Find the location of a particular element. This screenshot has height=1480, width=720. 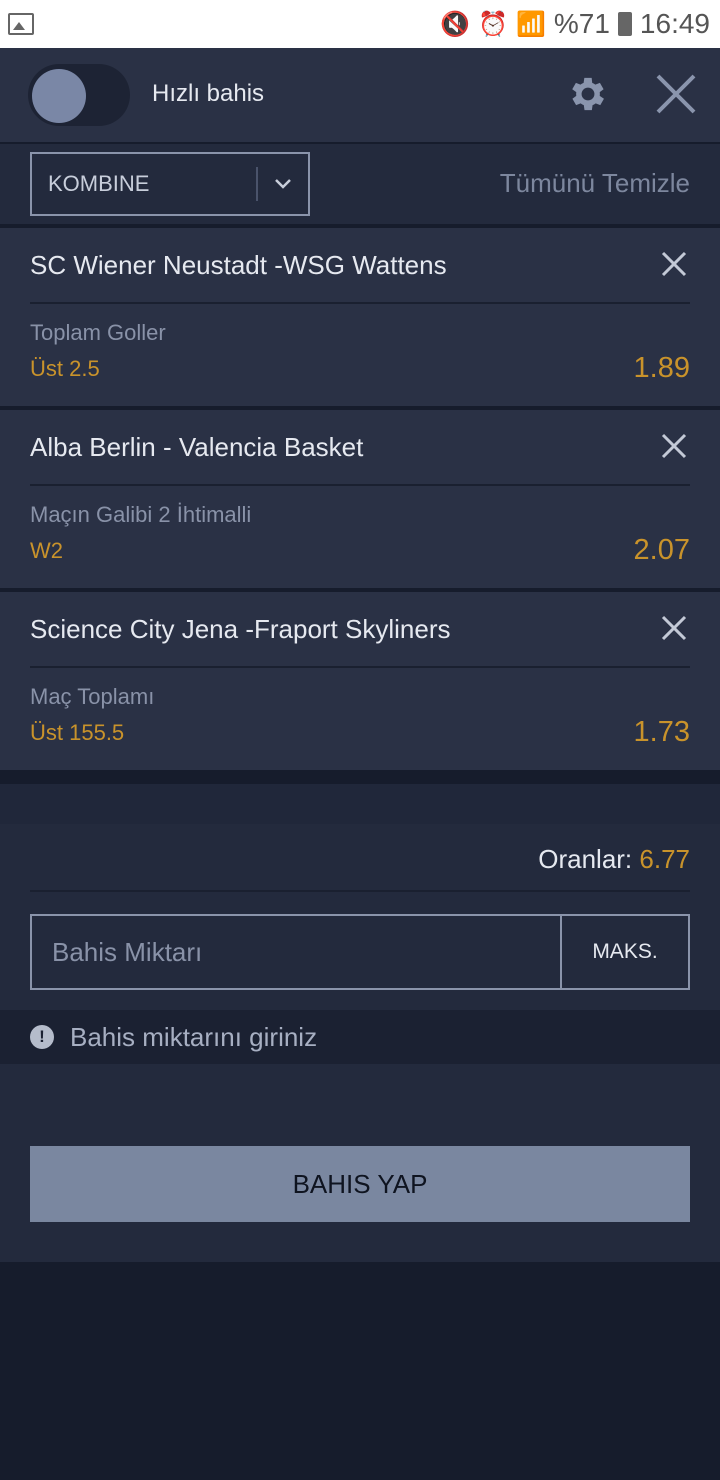

betslip-header: Hızlı bahis is located at coordinates (360, 95).